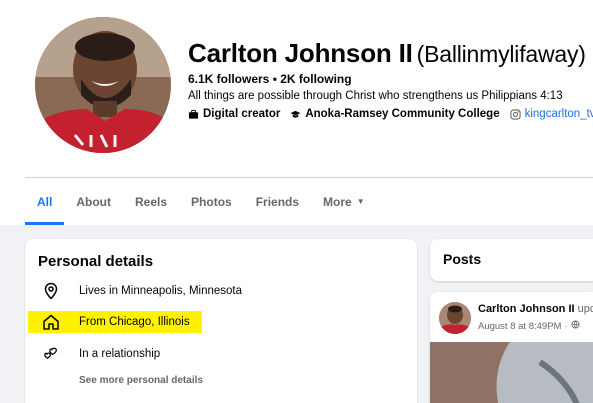 Image resolution: width=593 pixels, height=403 pixels. Describe the element at coordinates (575, 326) in the screenshot. I see `globe-icon` at that location.